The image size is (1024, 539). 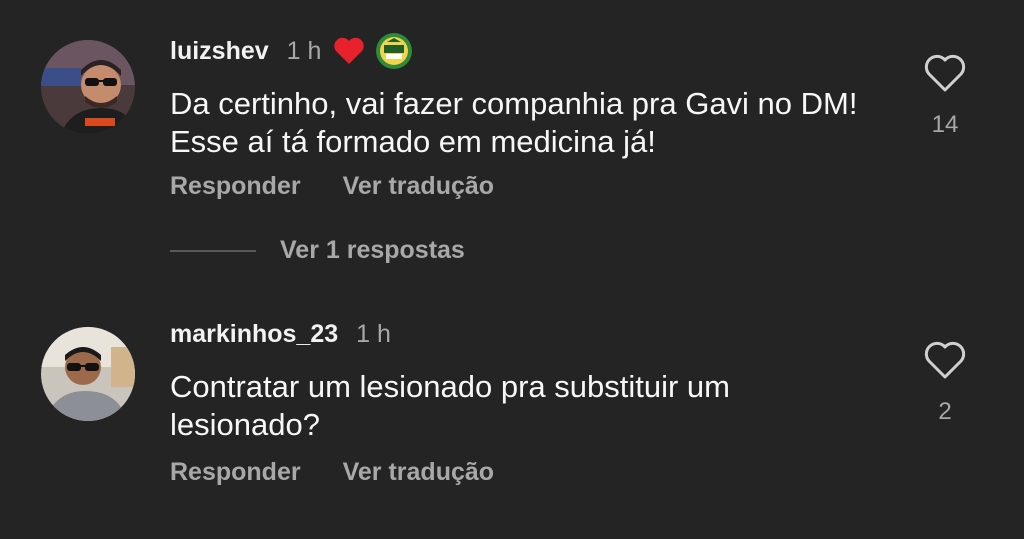 I want to click on comment-header: luizshev 1 h, so click(x=291, y=51).